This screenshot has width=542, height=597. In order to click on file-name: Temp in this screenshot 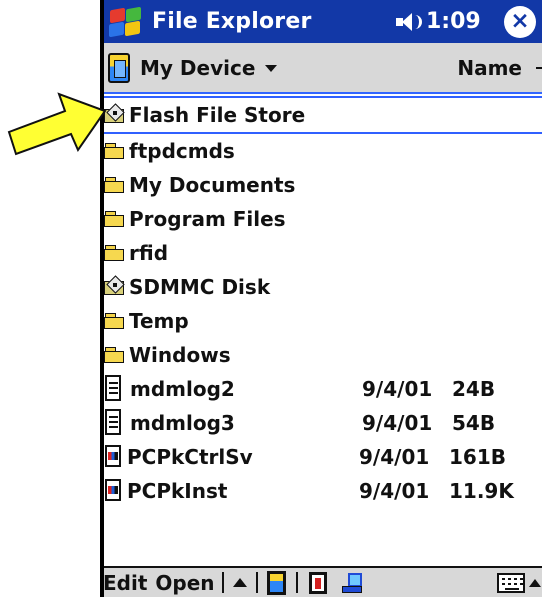, I will do `click(159, 321)`.